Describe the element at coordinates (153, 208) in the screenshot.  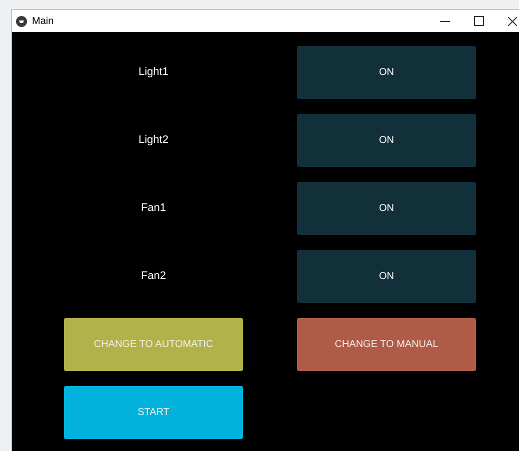
I see `device-label: Fan1` at that location.